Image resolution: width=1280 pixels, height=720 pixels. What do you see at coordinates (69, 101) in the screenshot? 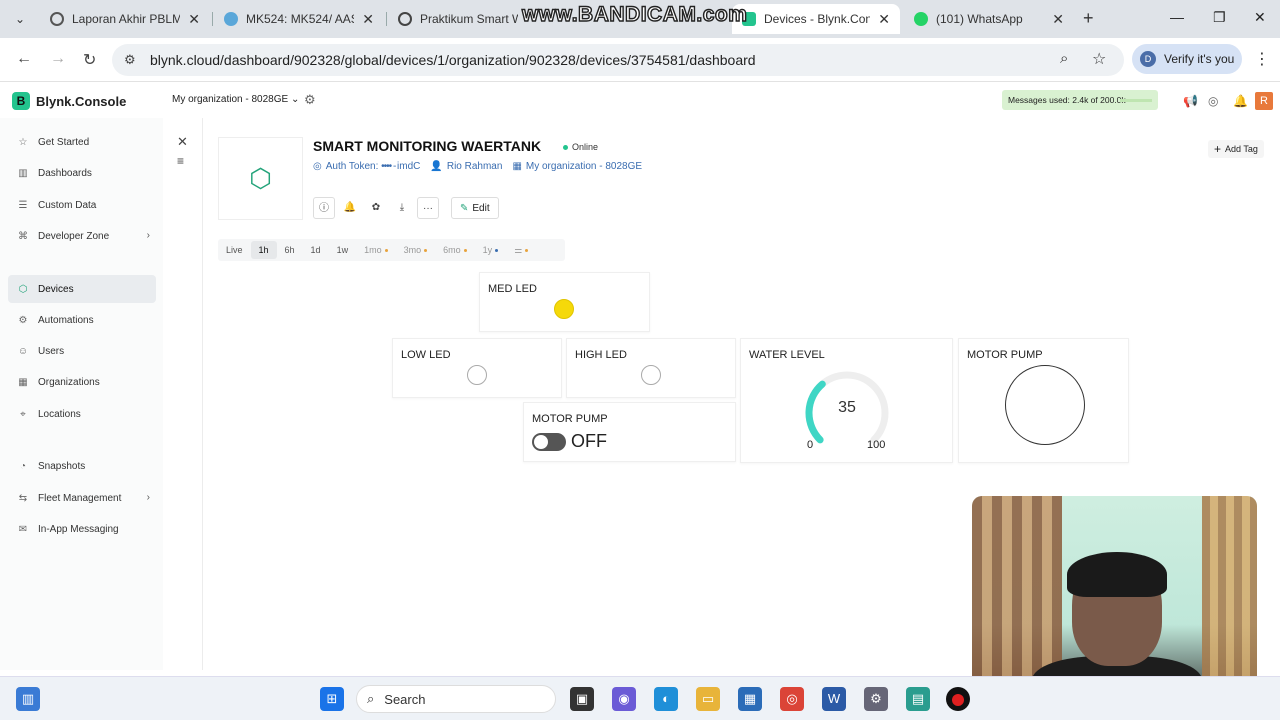
I see `blynk-logo: B Blynk.Console` at bounding box center [69, 101].